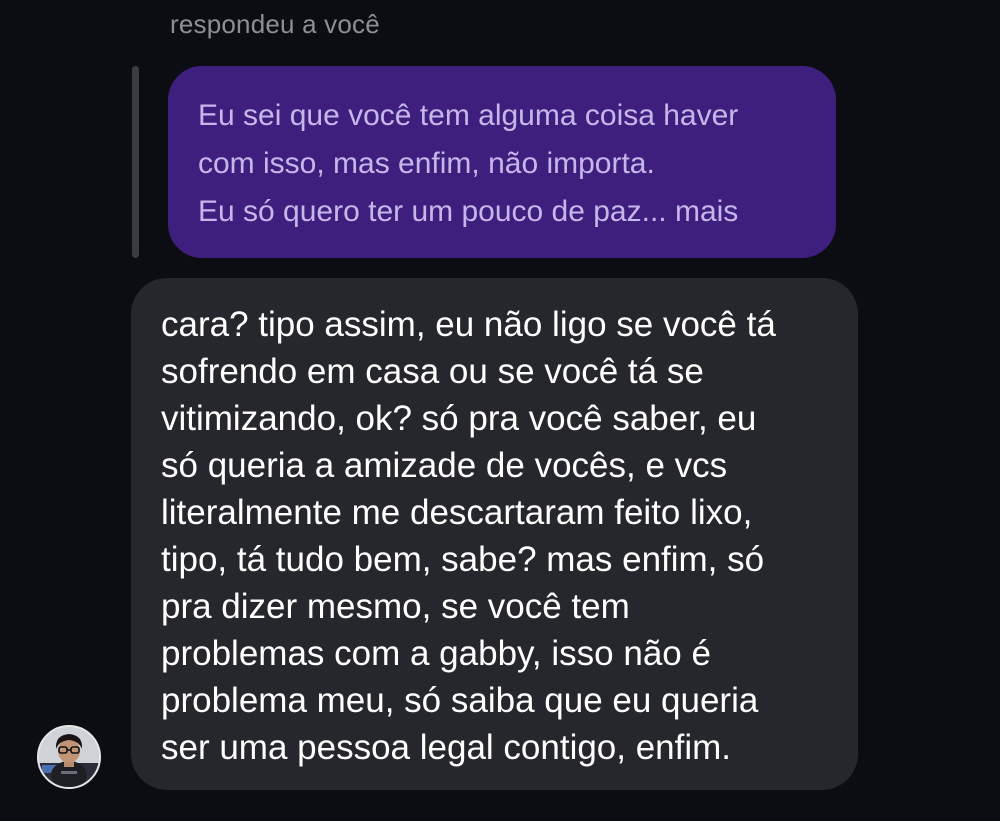  Describe the element at coordinates (436, 653) in the screenshot. I see `message-line: problemas com a gabby, isso não é` at that location.